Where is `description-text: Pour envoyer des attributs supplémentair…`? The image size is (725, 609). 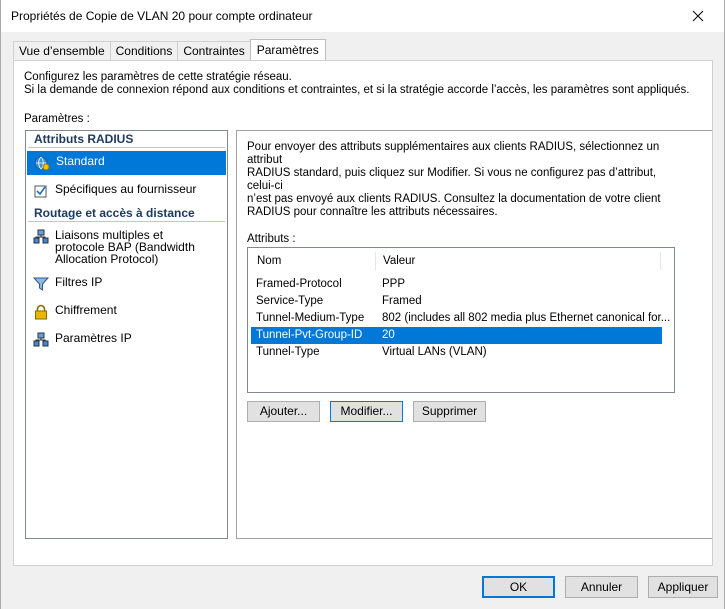 description-text: Pour envoyer des attributs supplémentair… is located at coordinates (462, 180).